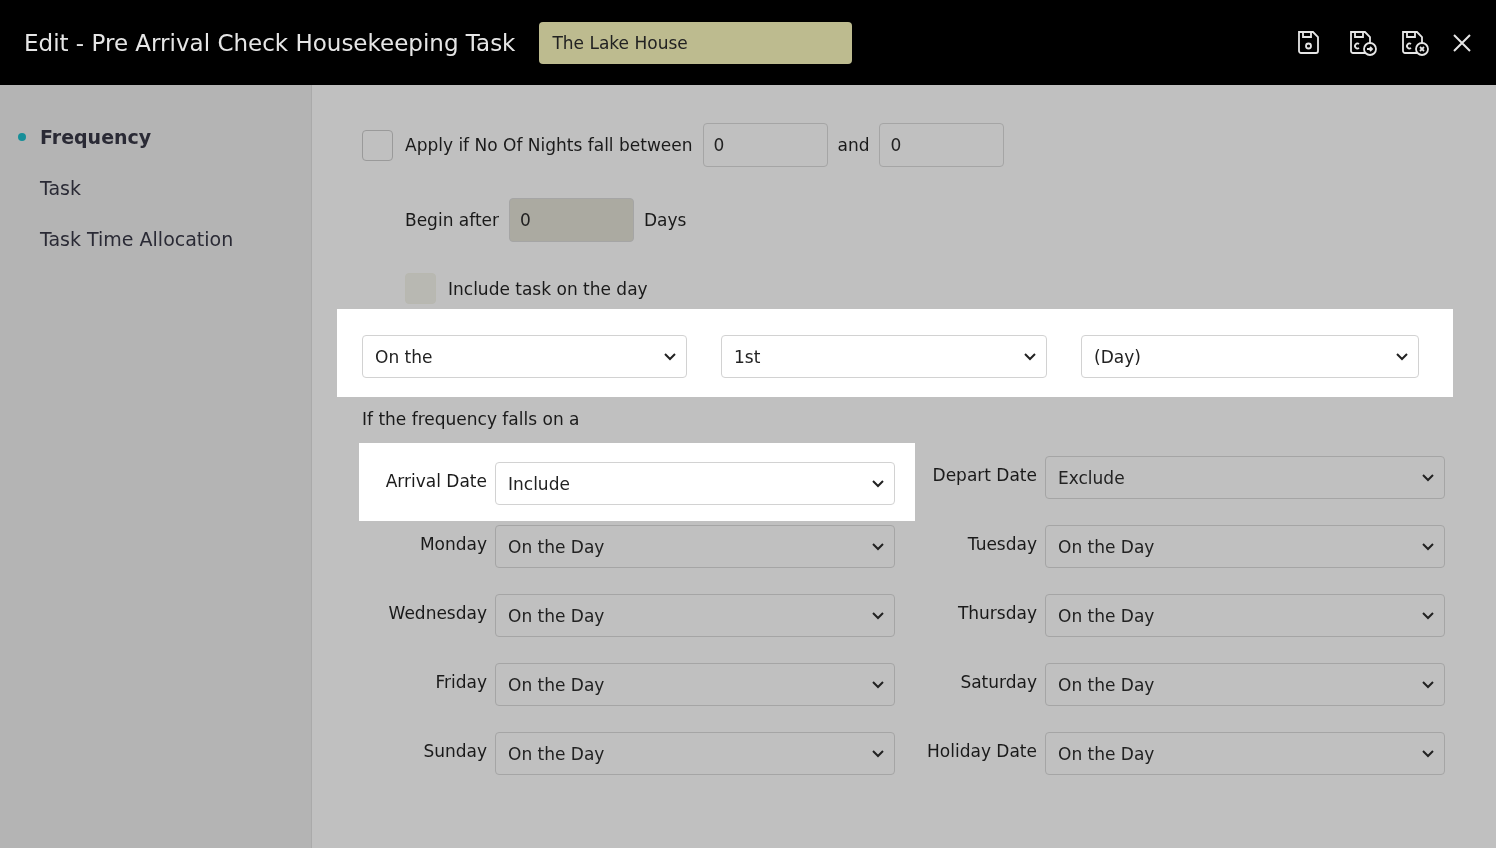 The width and height of the screenshot is (1496, 848). I want to click on field-label: Holiday Date, so click(981, 750).